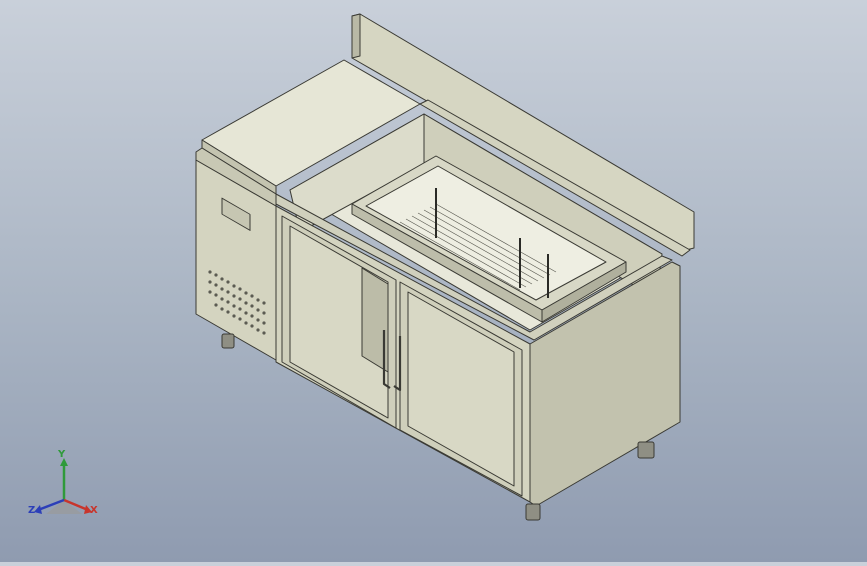  I want to click on axis-z-label: Z, so click(32, 510).